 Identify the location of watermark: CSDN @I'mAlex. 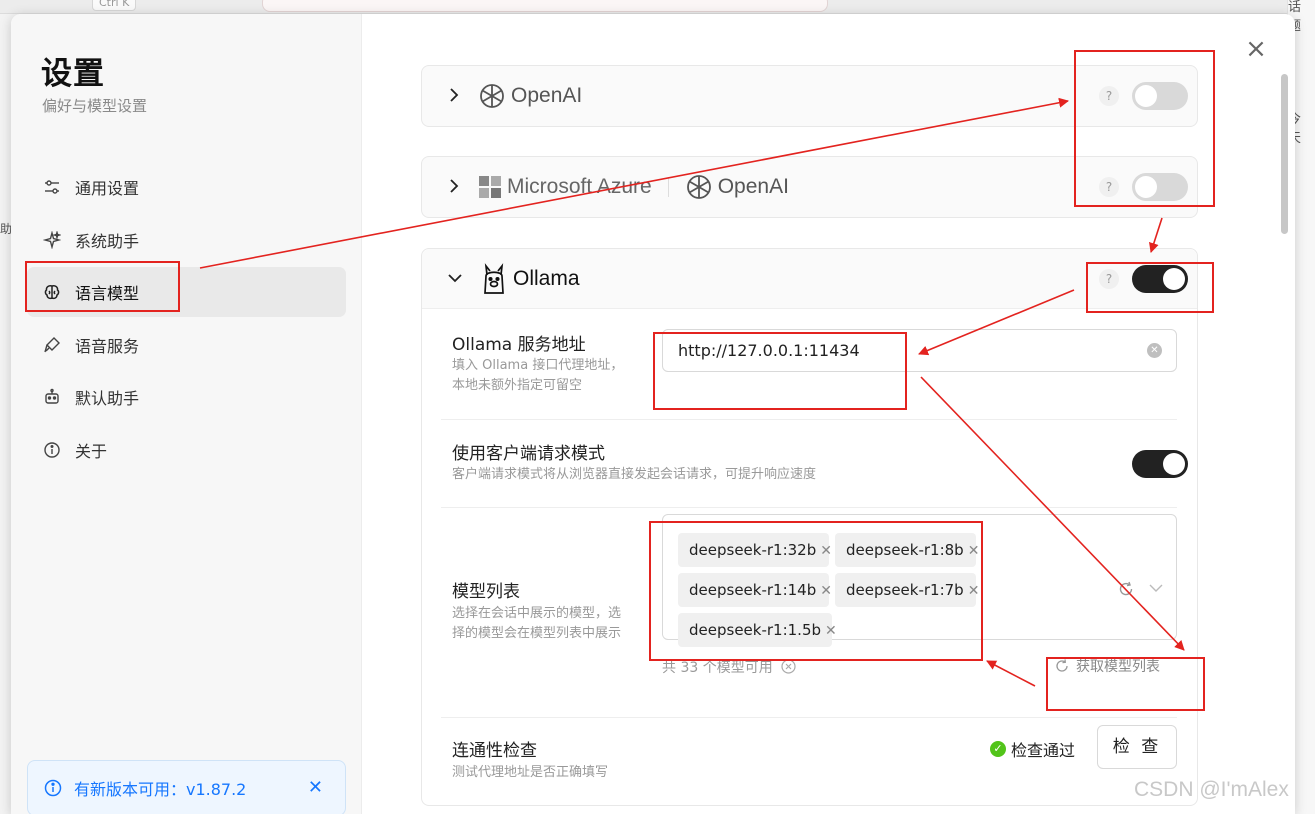
(1211, 789).